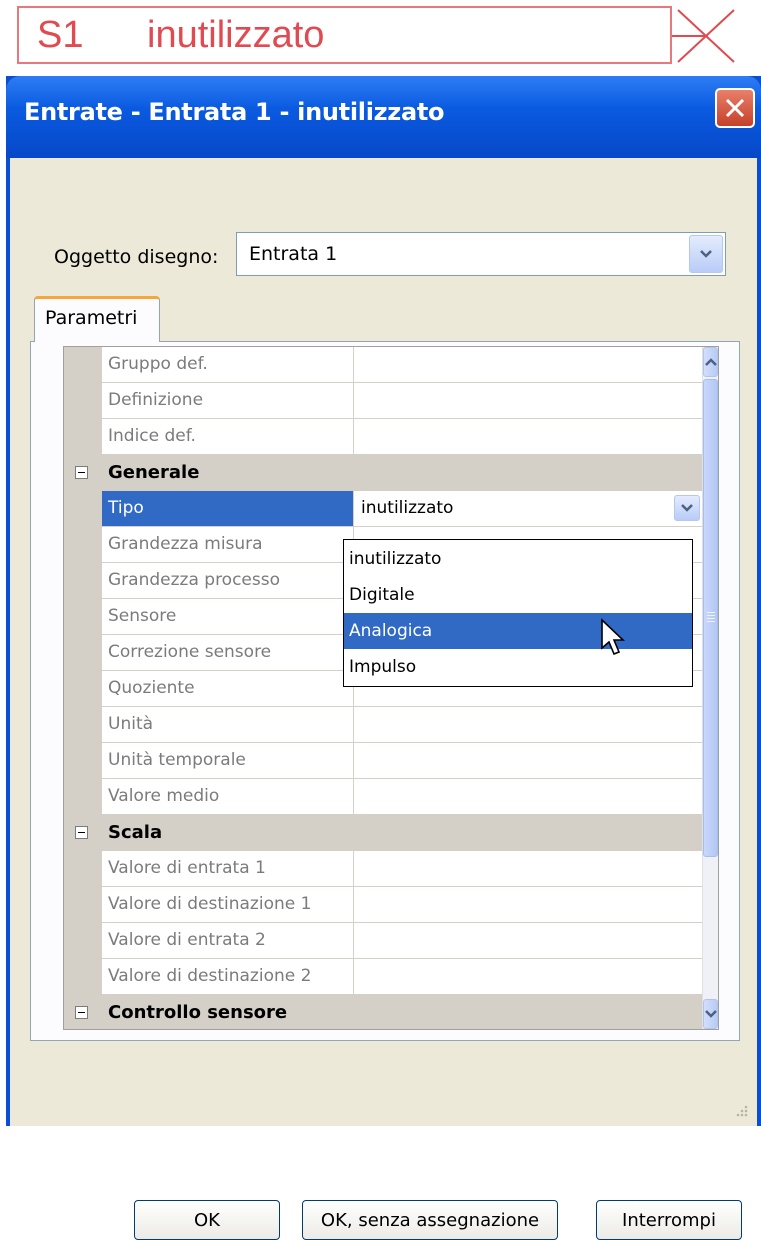 This screenshot has width=761, height=1240. I want to click on close-icon, so click(735, 108).